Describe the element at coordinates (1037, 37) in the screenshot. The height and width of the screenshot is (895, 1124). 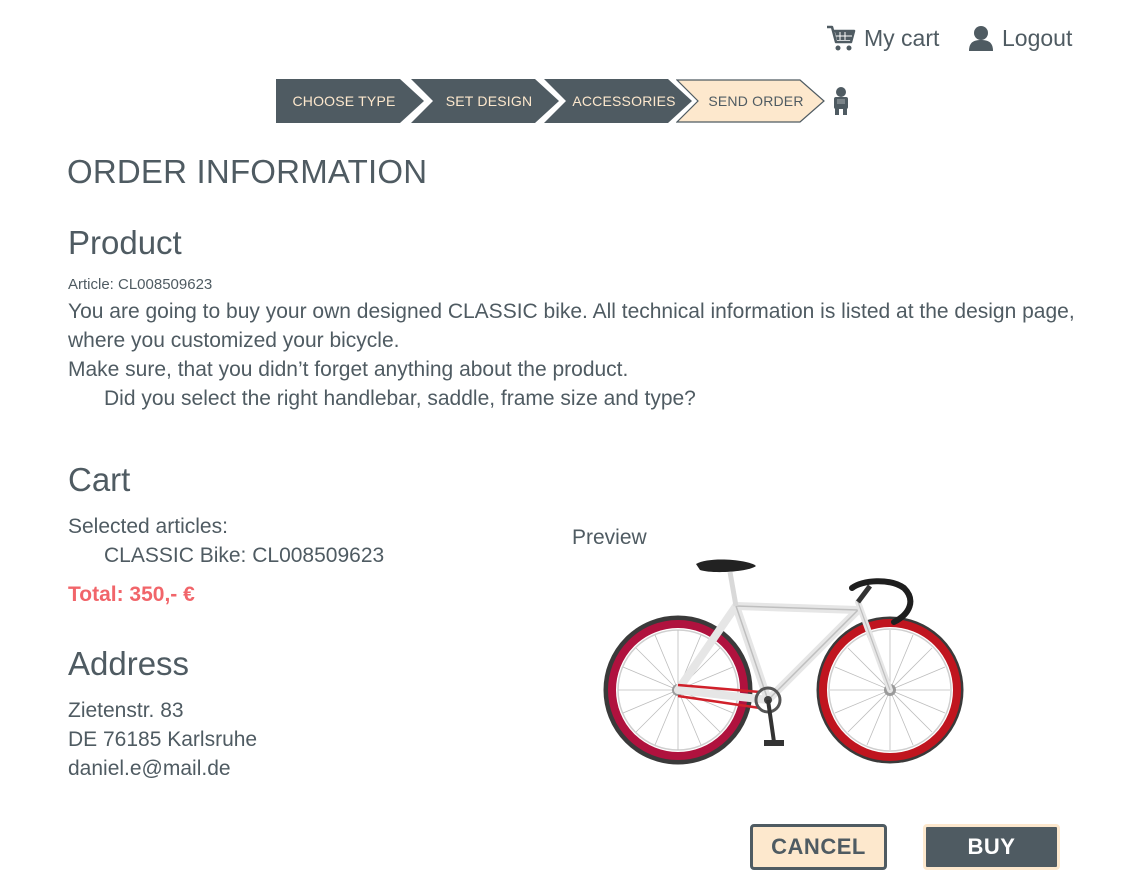
I see `logout-label: Logout` at that location.